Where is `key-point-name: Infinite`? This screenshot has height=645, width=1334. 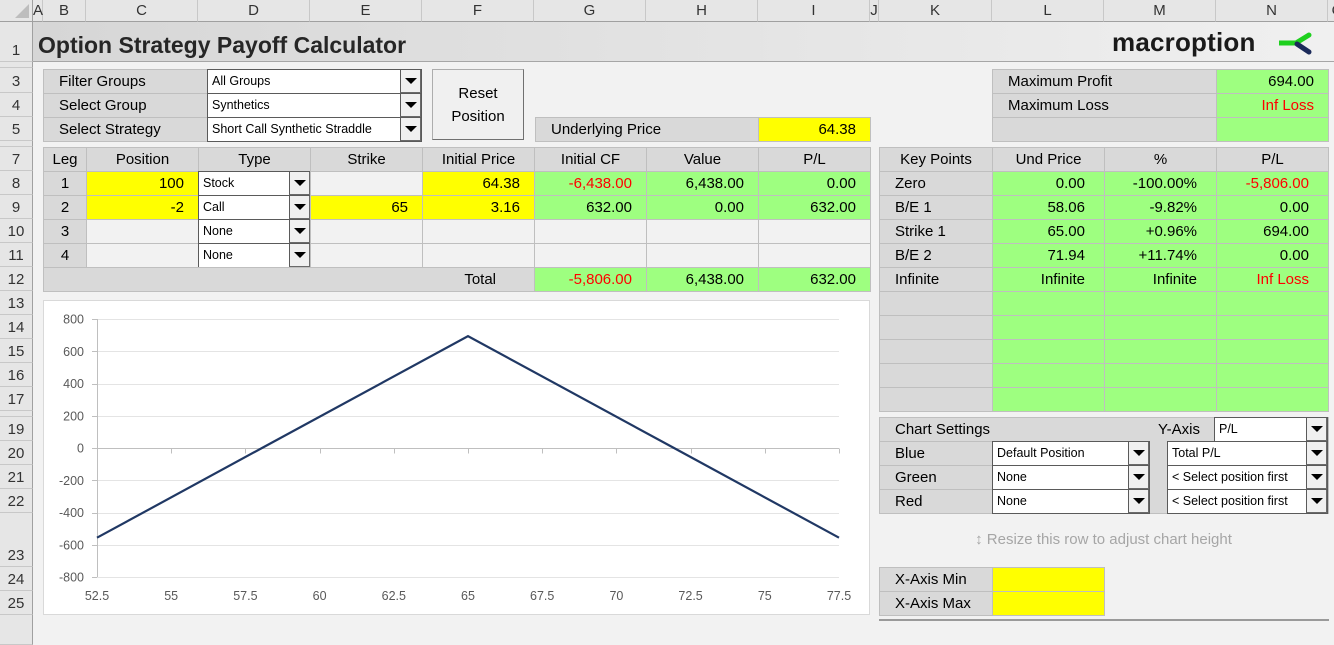 key-point-name: Infinite is located at coordinates (936, 279).